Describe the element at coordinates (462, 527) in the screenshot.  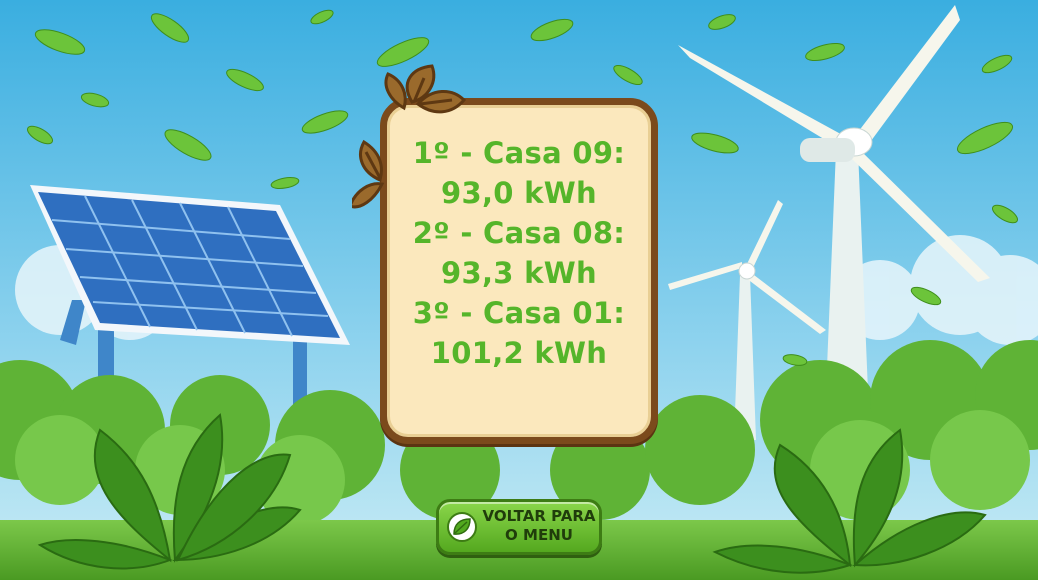
I see `leaf-icon` at that location.